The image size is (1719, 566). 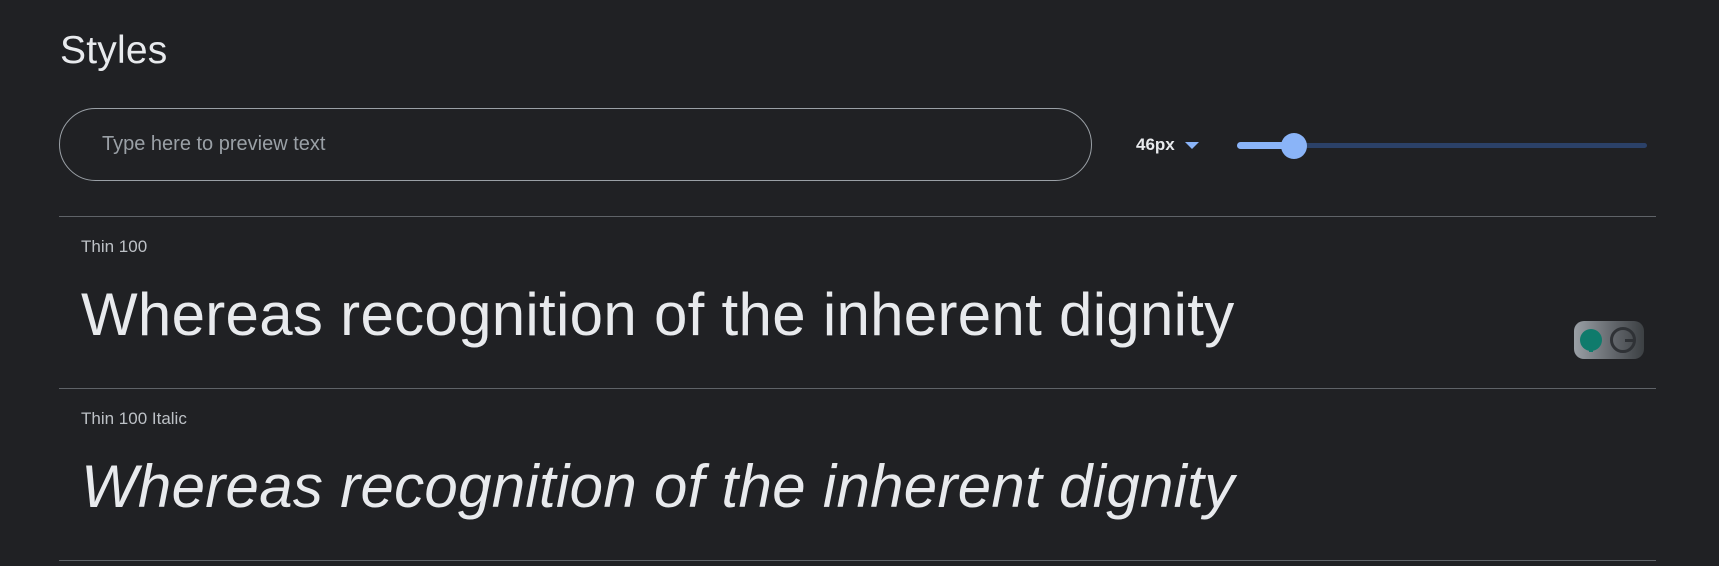 What do you see at coordinates (1442, 145) in the screenshot?
I see `font-size-slider` at bounding box center [1442, 145].